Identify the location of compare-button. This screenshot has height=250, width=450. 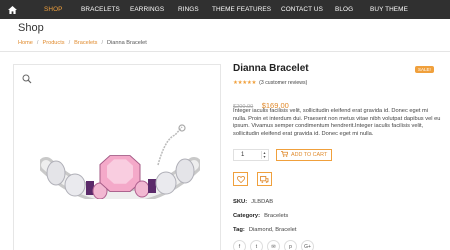
(264, 179).